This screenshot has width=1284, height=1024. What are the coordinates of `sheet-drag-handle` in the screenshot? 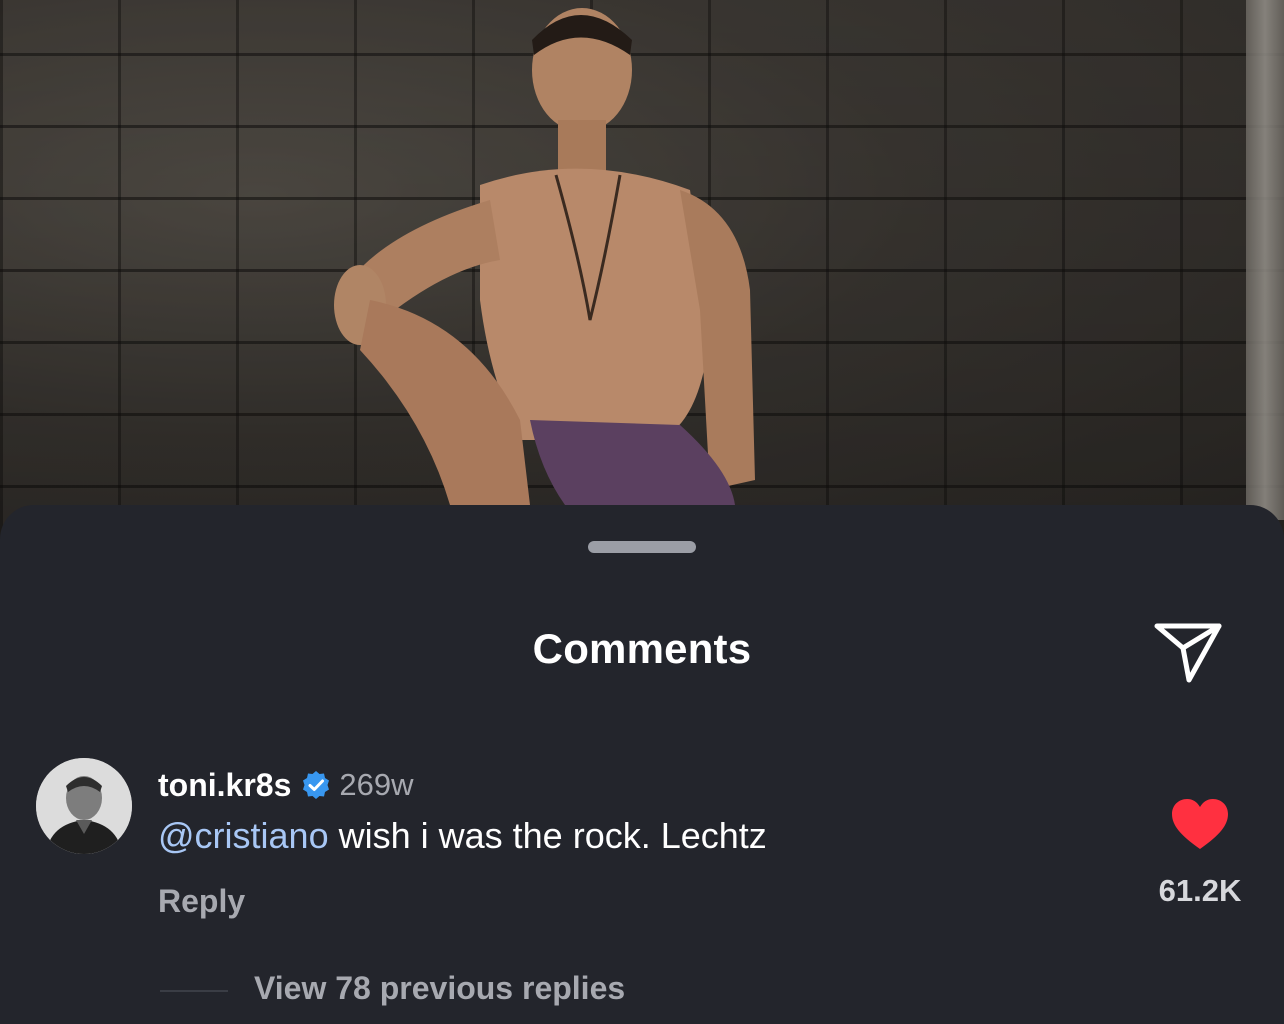 It's located at (642, 547).